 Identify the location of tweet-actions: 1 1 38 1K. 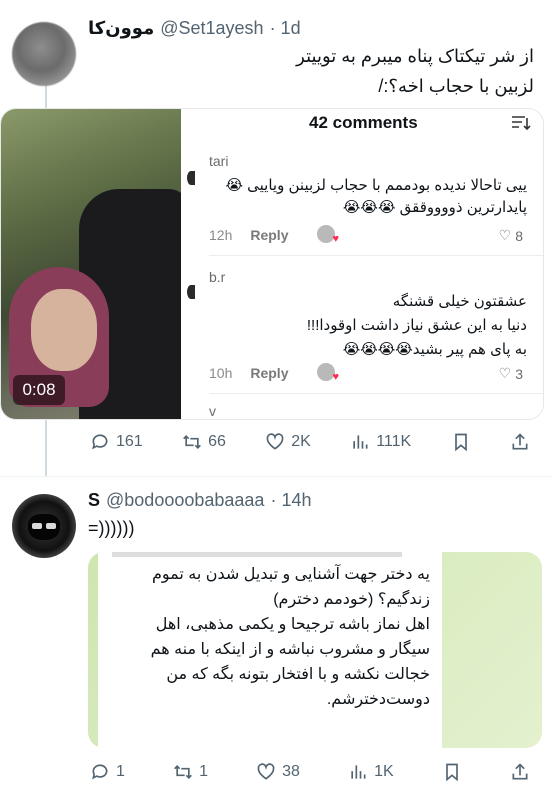
(310, 772).